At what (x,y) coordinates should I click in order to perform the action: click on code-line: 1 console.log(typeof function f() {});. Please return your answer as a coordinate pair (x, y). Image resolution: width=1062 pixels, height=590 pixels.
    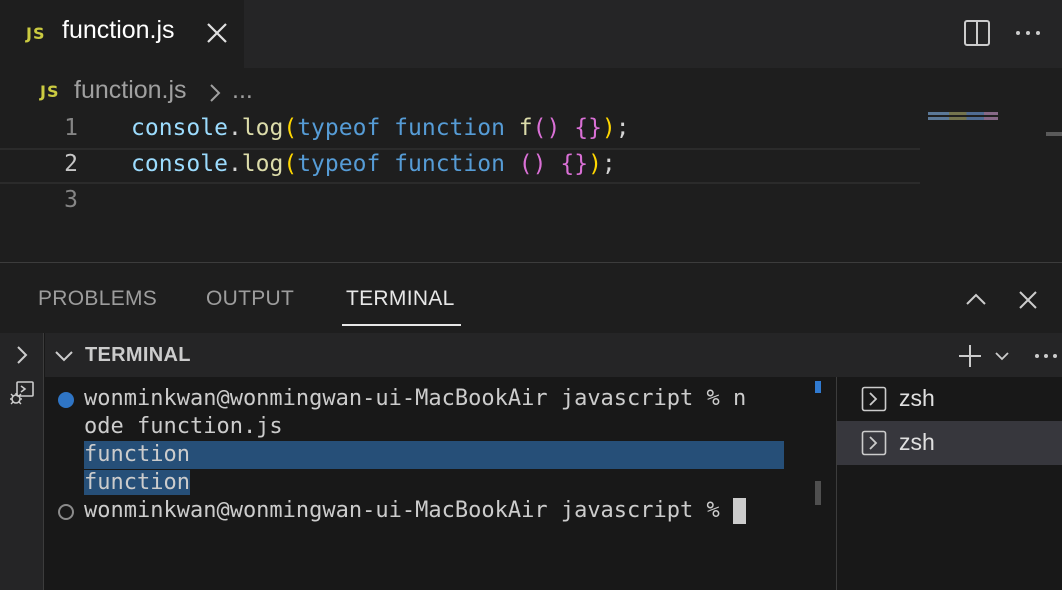
    Looking at the image, I should click on (460, 130).